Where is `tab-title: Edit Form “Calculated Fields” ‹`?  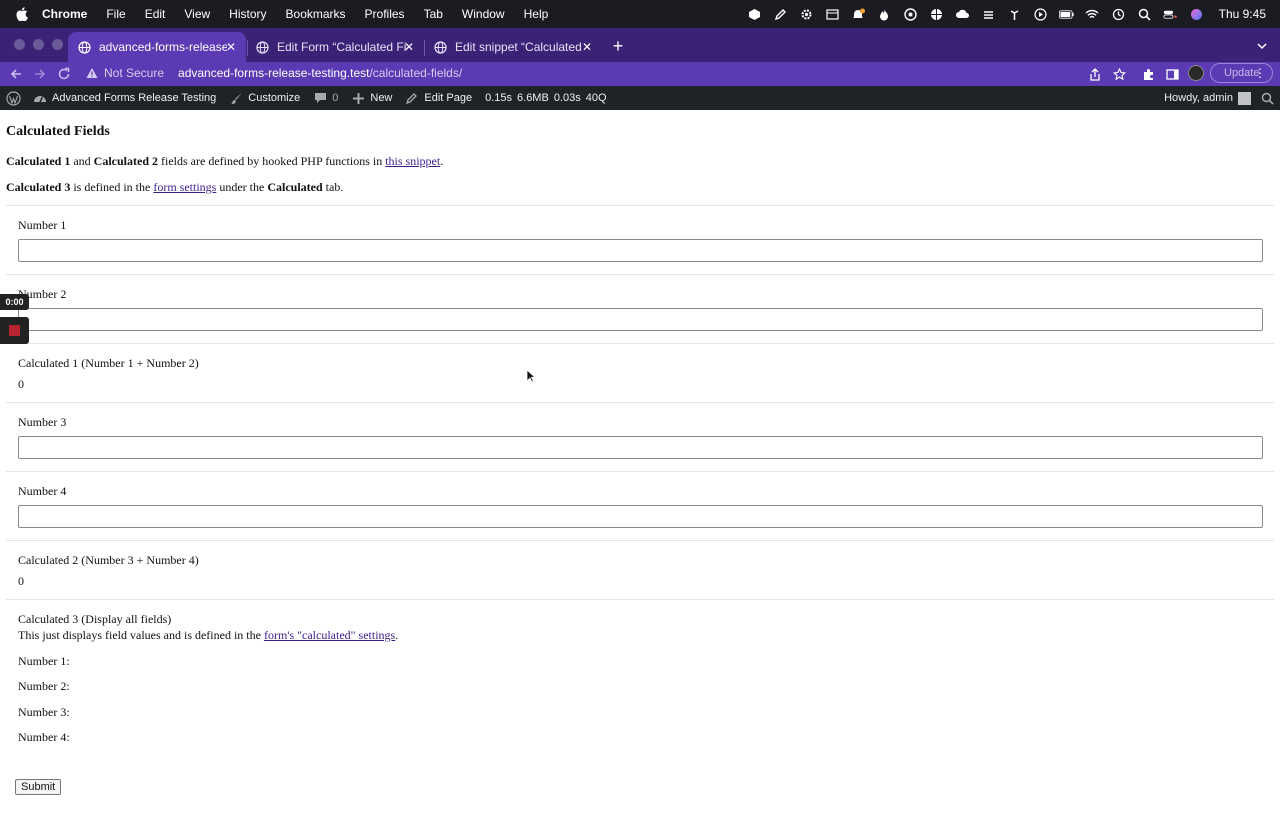
tab-title: Edit Form “Calculated Fields” ‹ is located at coordinates (342, 47).